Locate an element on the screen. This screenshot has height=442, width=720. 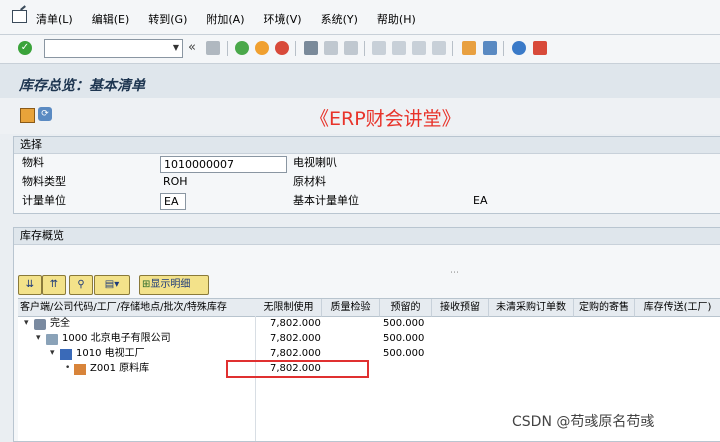
material-type-label: 物料类型 is located at coordinates (44, 181).